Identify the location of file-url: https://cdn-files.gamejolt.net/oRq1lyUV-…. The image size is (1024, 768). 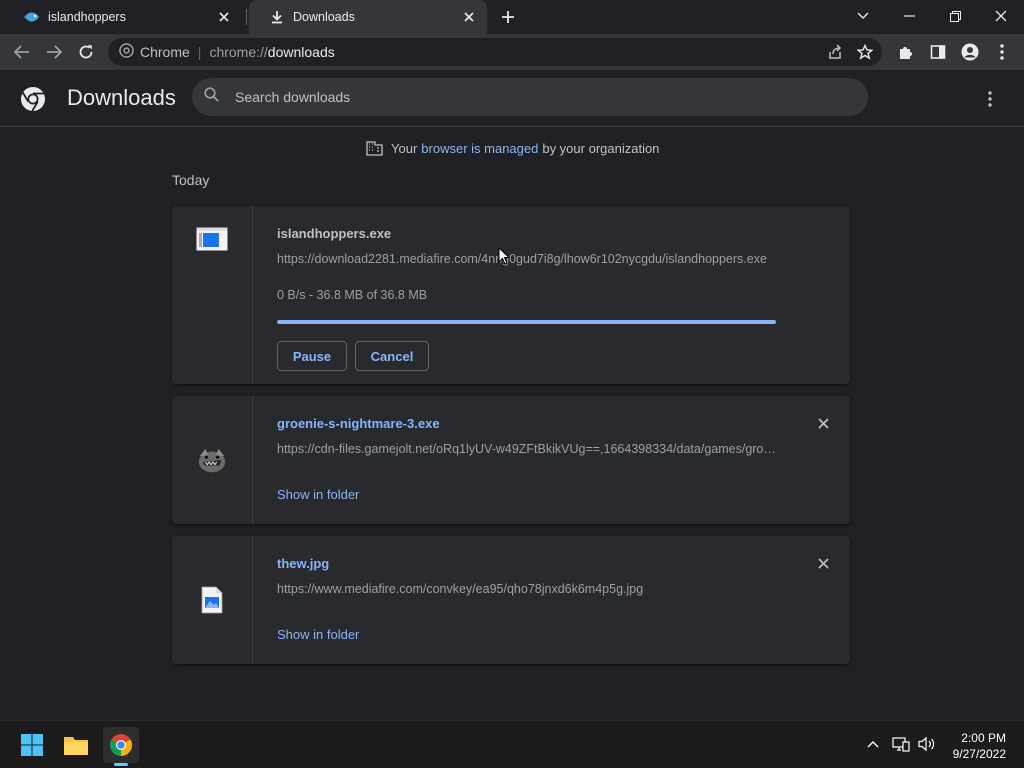
(527, 449).